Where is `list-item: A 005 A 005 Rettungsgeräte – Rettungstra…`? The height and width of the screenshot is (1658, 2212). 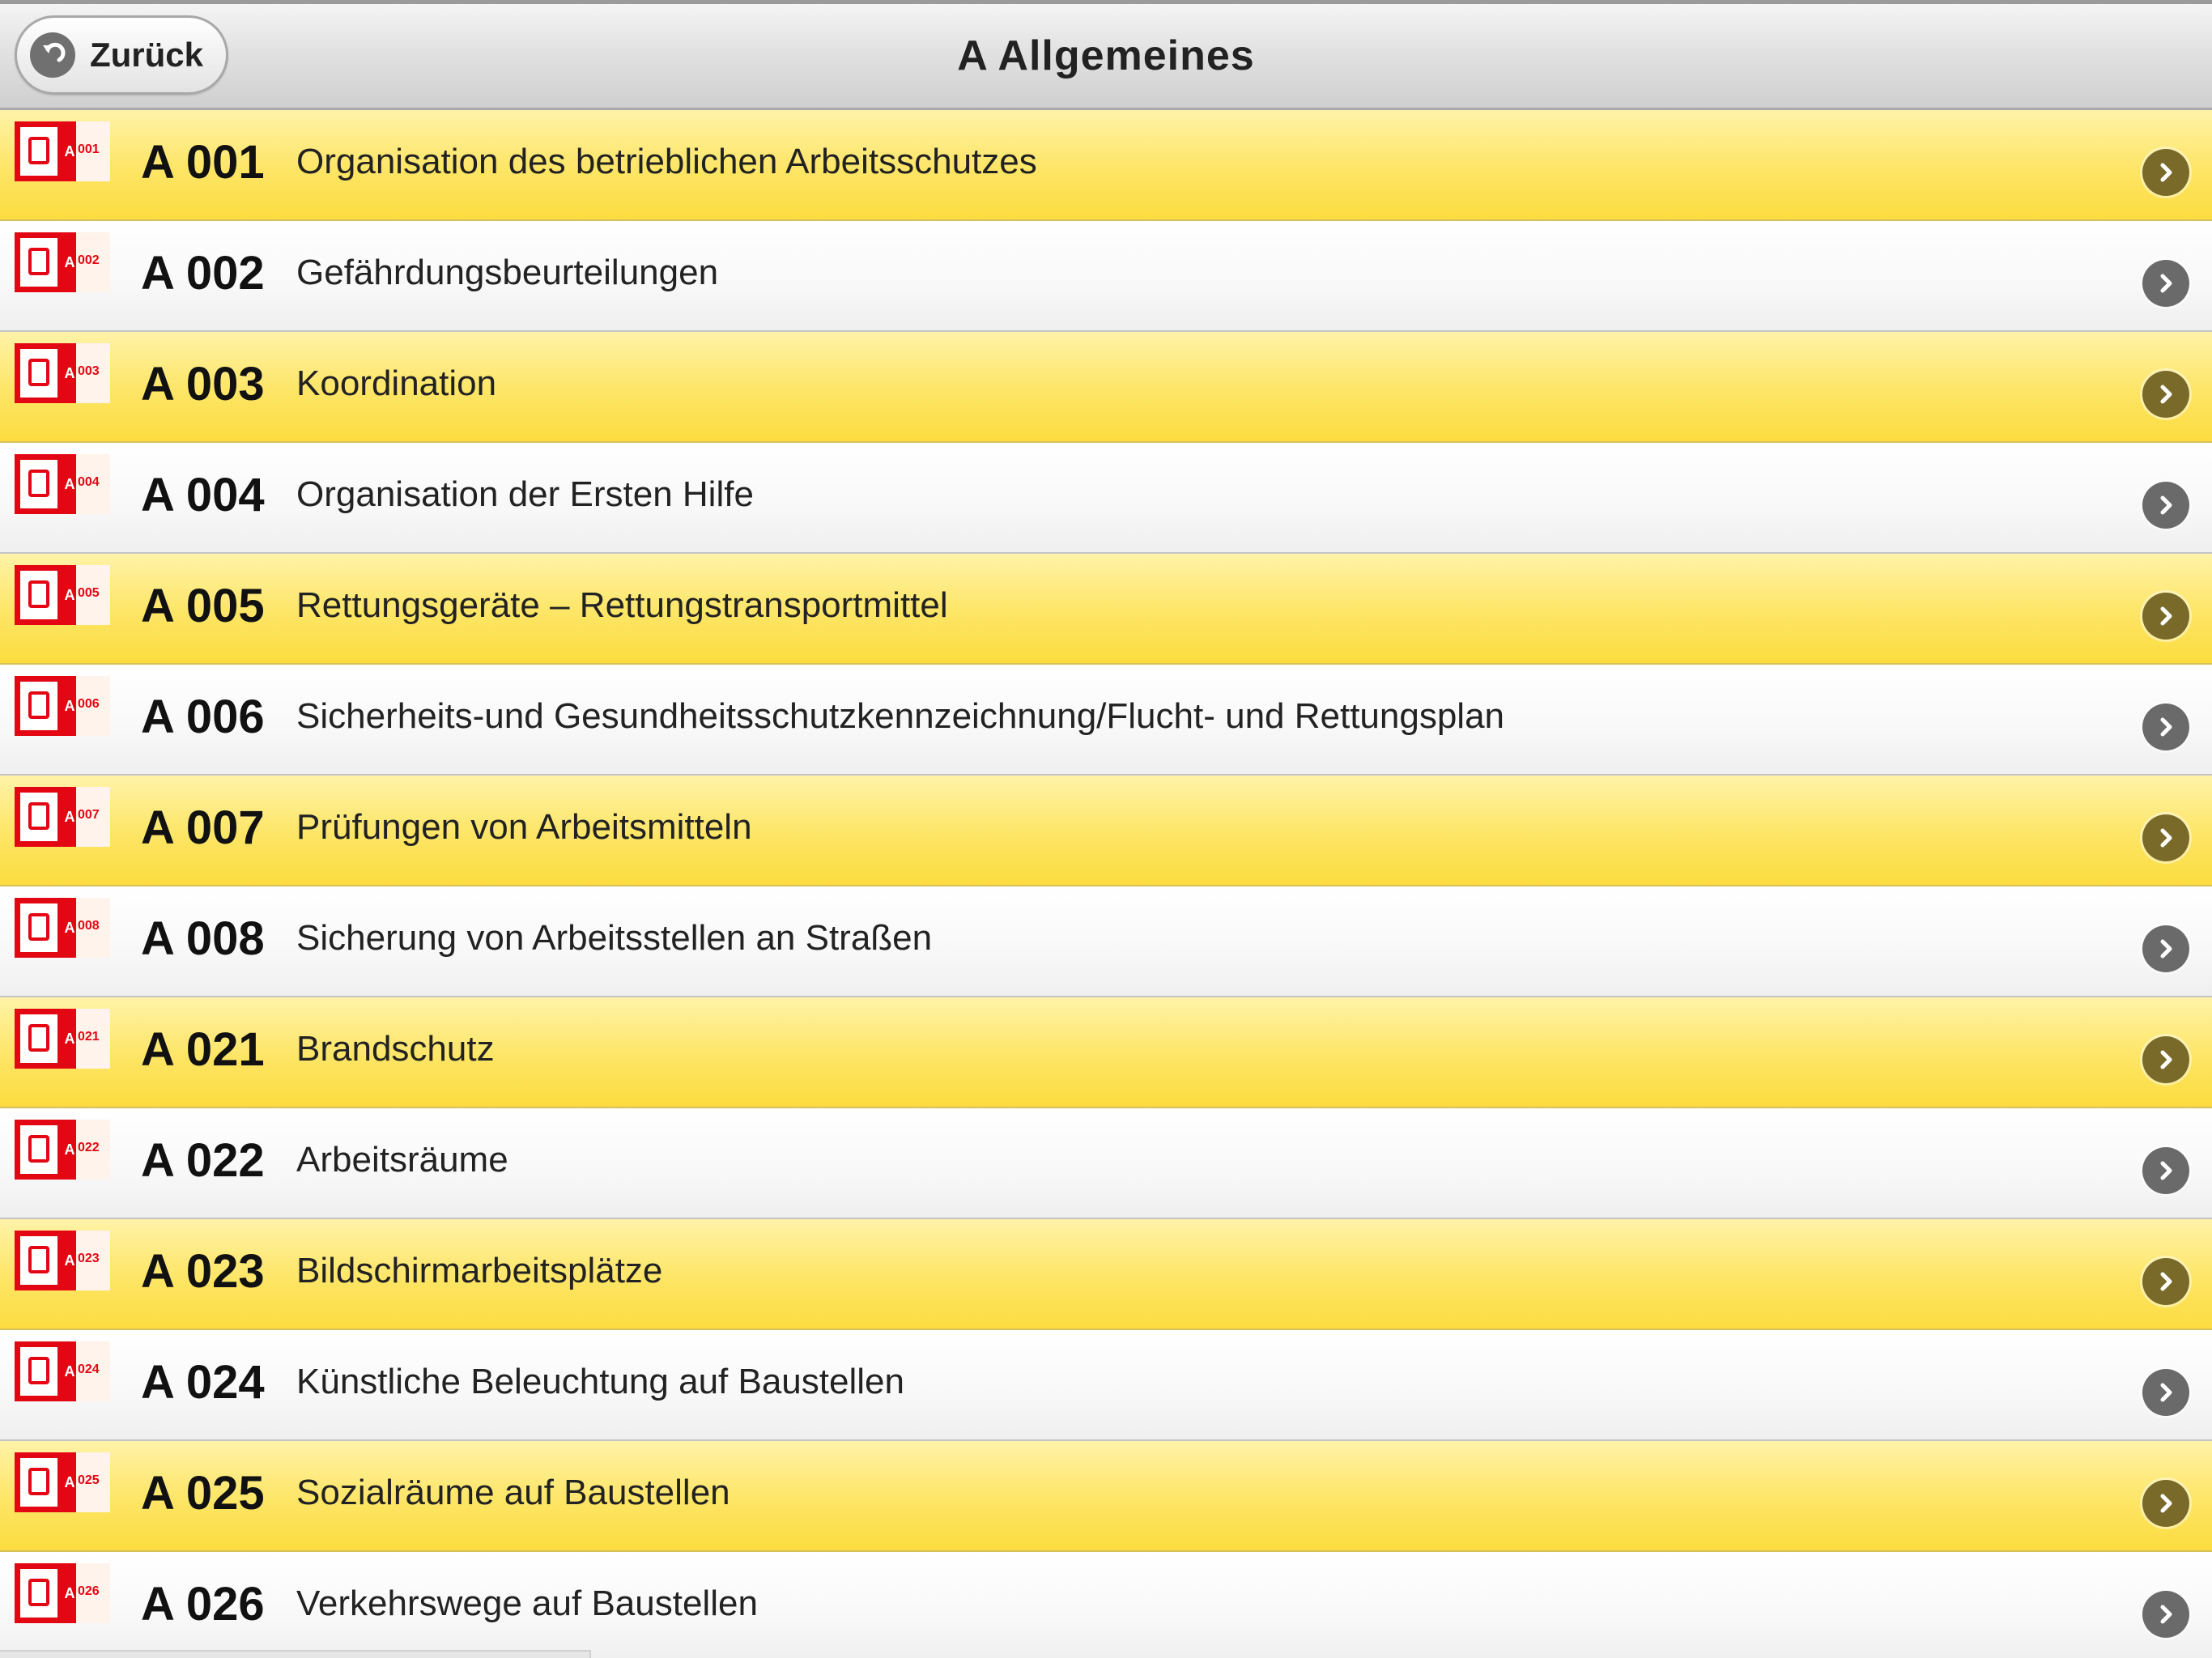
list-item: A 005 A 005 Rettungsgeräte – Rettungstra… is located at coordinates (1106, 609).